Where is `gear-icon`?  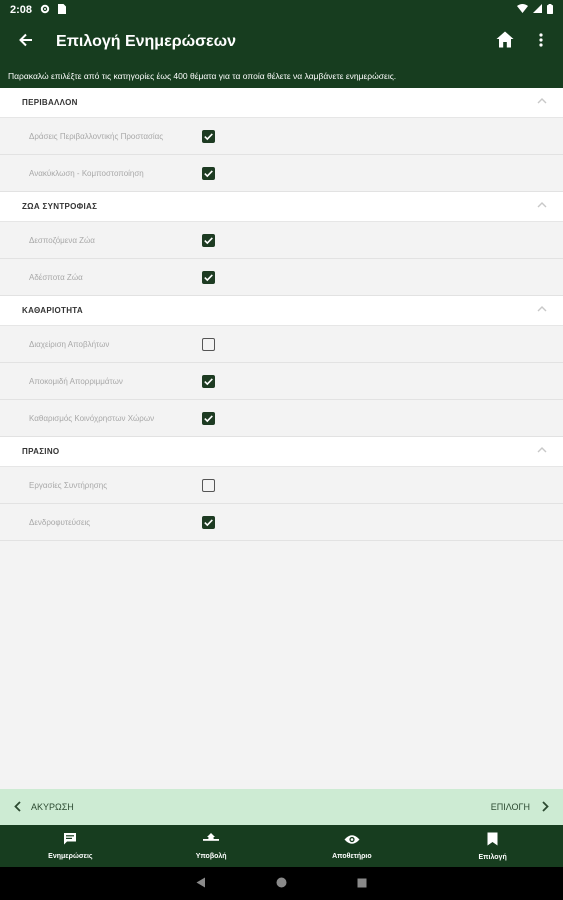 gear-icon is located at coordinates (45, 10).